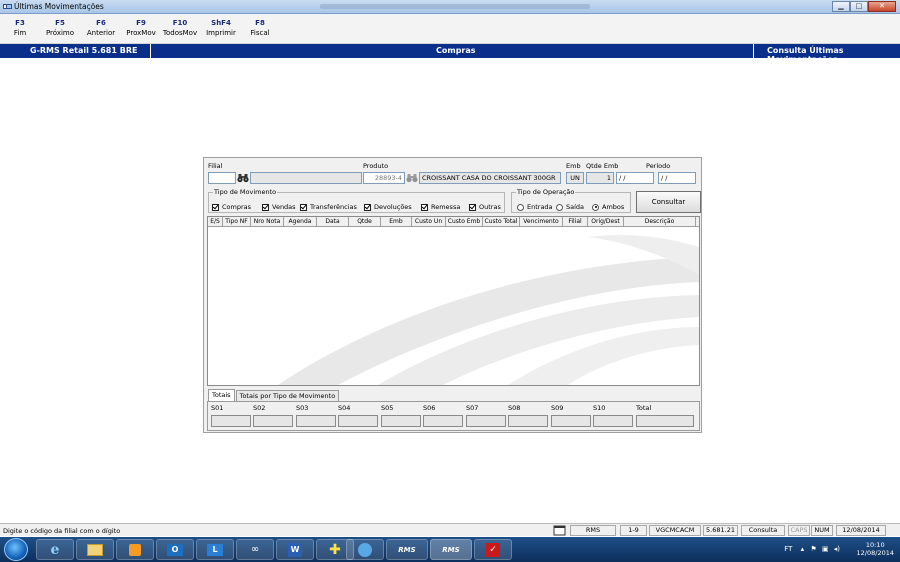  What do you see at coordinates (825, 549) in the screenshot?
I see `network-icon: ▣` at bounding box center [825, 549].